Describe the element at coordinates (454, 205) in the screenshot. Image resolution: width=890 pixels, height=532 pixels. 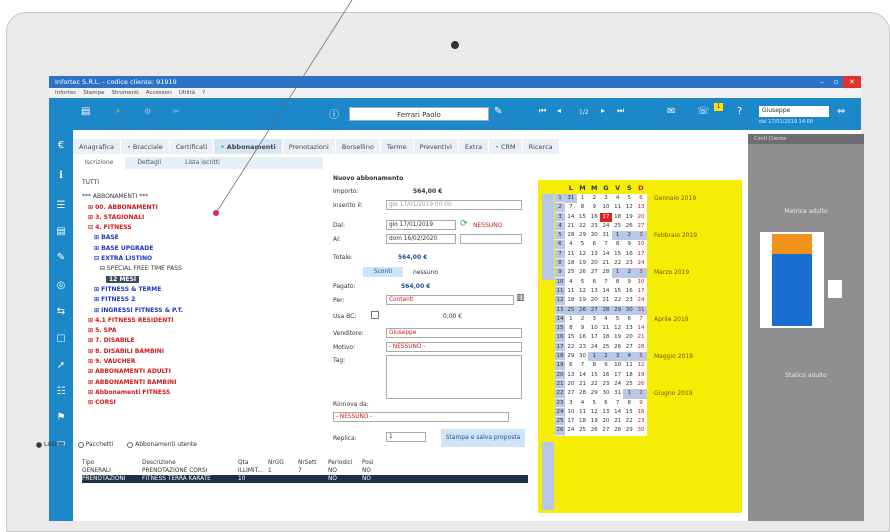
I see `inizio-field: gio 17/01/2019 00:00` at that location.